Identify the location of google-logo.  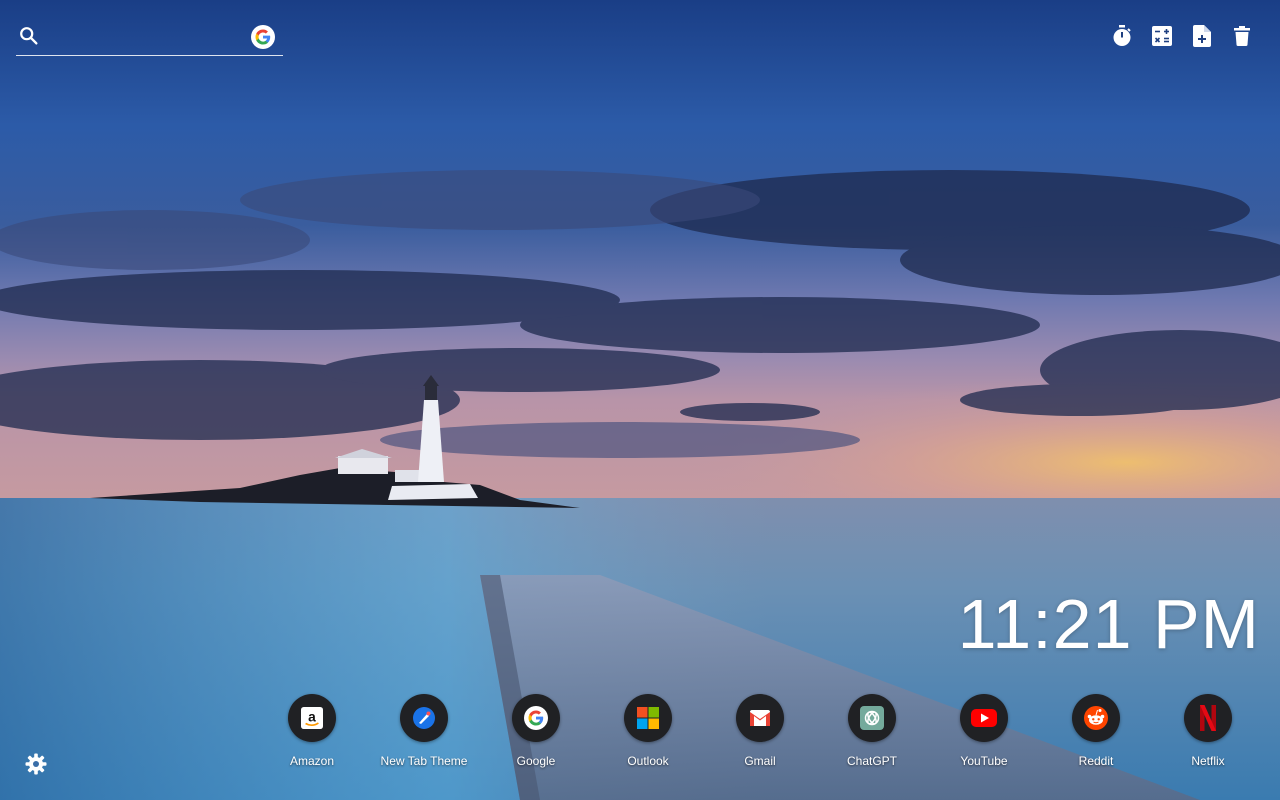
(263, 37).